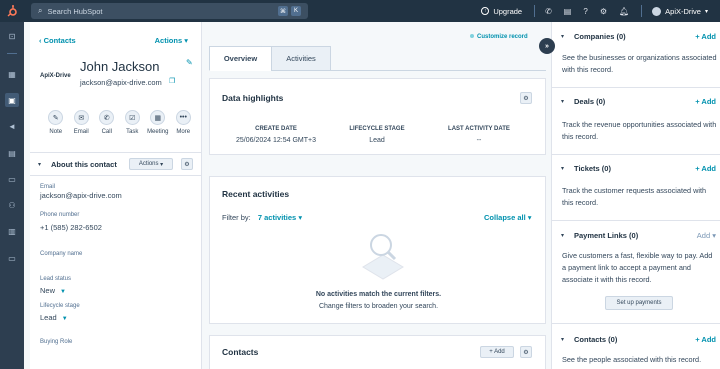 The image size is (720, 369). I want to click on contacts-section-add-button: + Add, so click(705, 339).